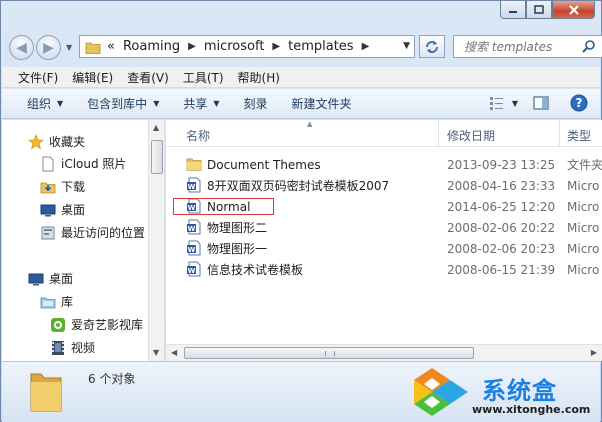  What do you see at coordinates (38, 77) in the screenshot?
I see `menu-file: 文件(F)` at bounding box center [38, 77].